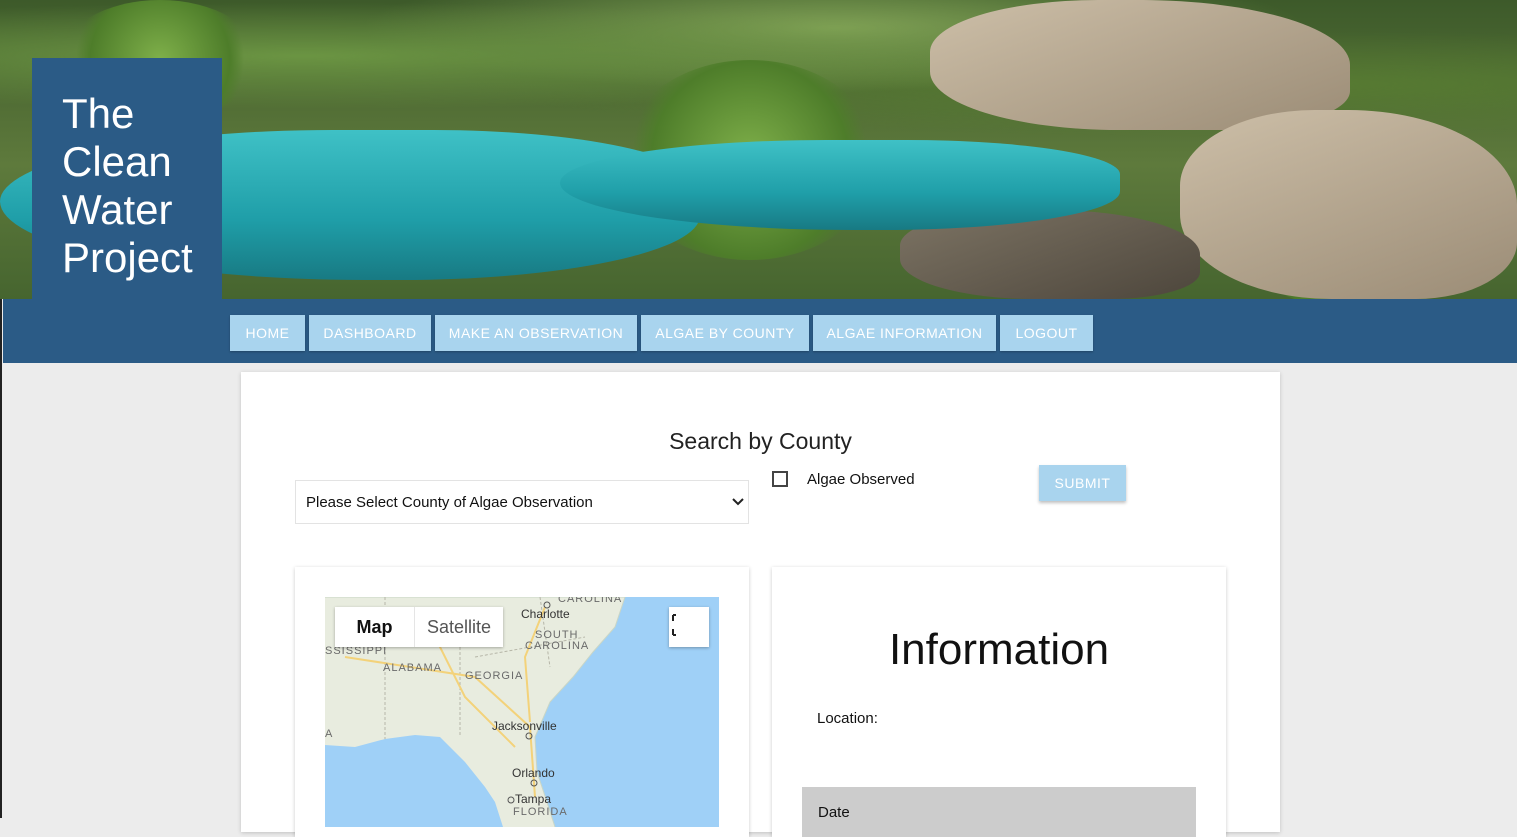 This screenshot has width=1517, height=837. I want to click on location-label: Location:, so click(847, 718).